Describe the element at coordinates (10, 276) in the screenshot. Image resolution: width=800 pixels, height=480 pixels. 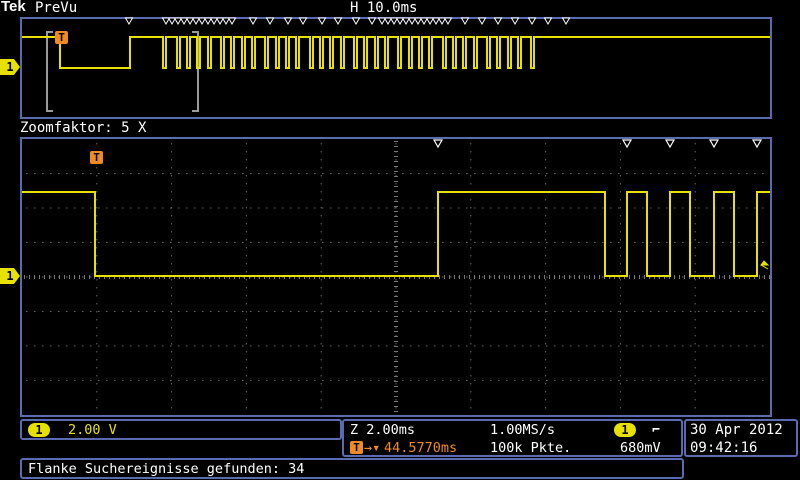
I see `main-channel-marker: 1` at that location.